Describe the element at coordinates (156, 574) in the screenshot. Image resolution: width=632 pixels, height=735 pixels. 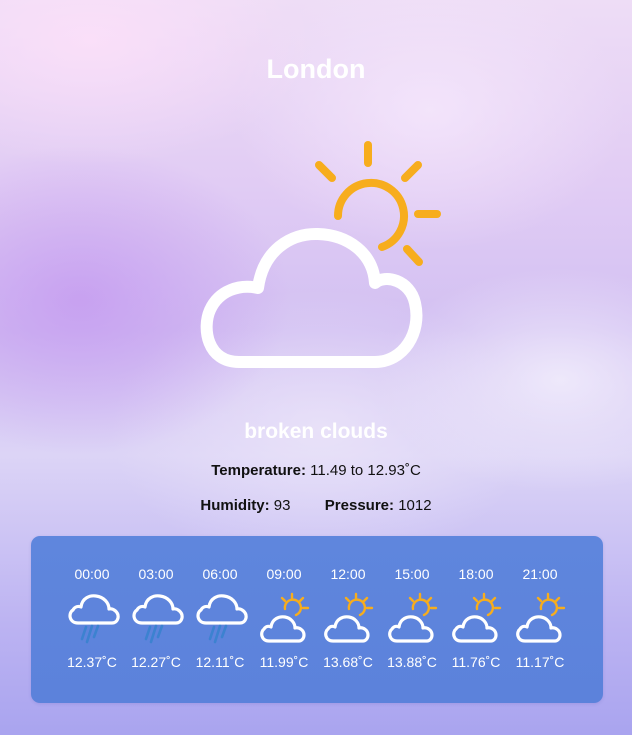
I see `forecast-time: 03:00` at that location.